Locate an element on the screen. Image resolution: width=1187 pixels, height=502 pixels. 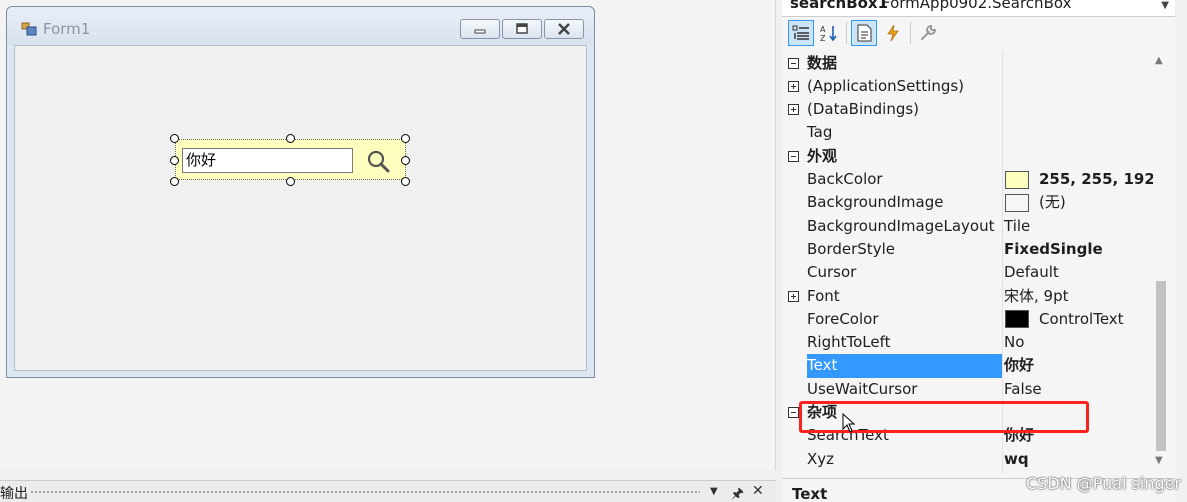
chevron-down-icon: ▼ is located at coordinates (1165, 5).